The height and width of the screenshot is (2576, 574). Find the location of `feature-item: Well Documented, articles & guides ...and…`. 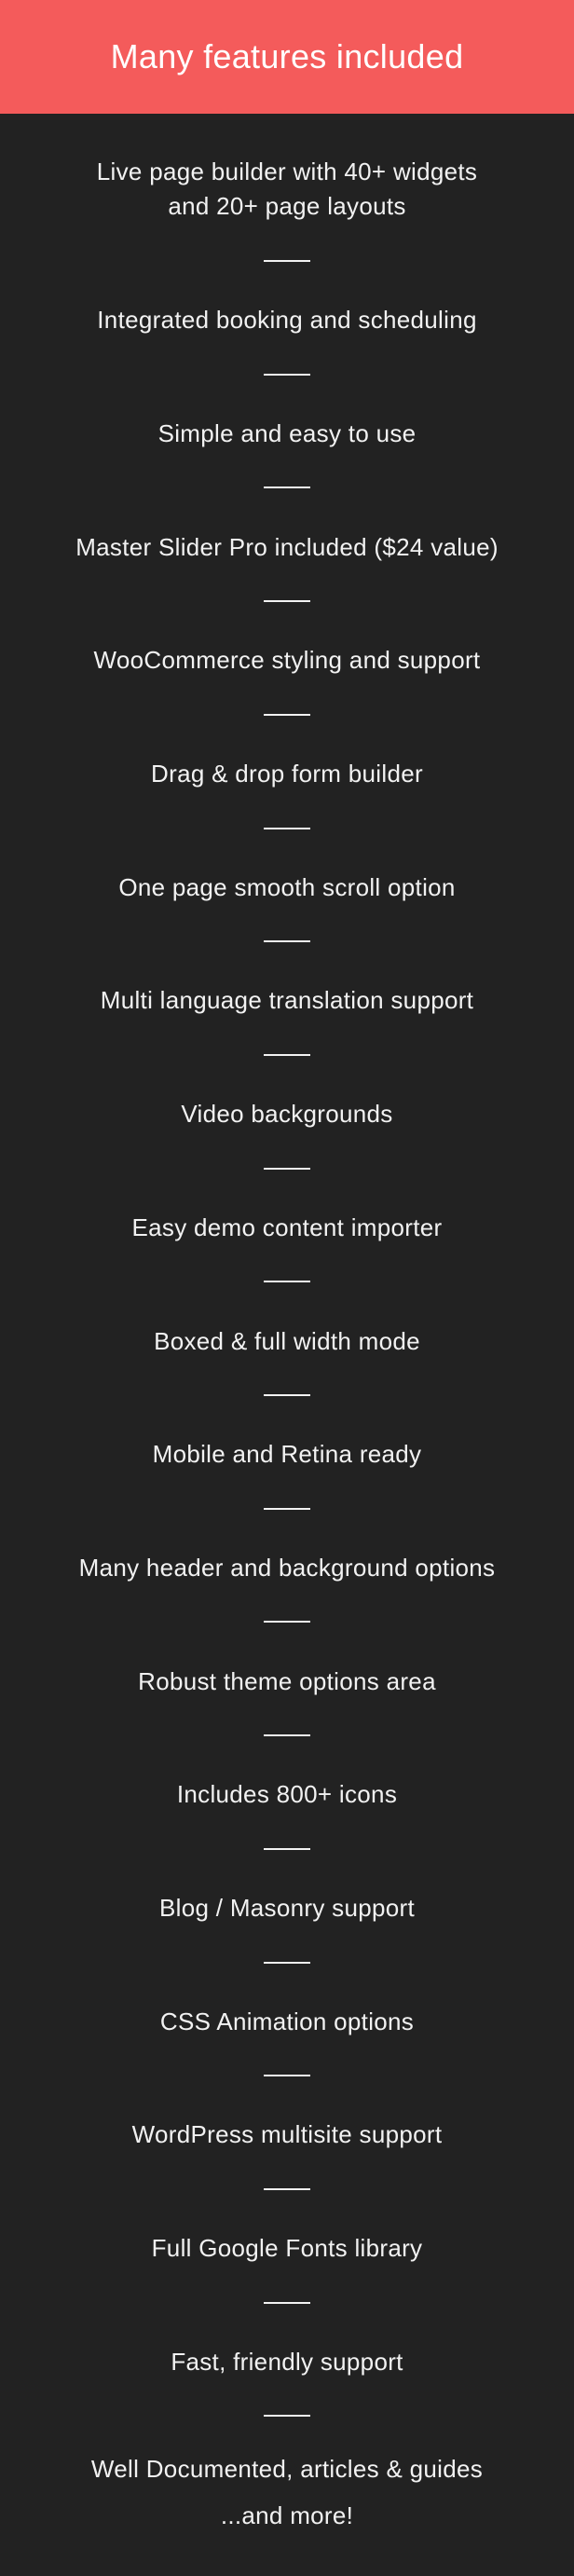

feature-item: Well Documented, articles & guides ...and… is located at coordinates (287, 2492).